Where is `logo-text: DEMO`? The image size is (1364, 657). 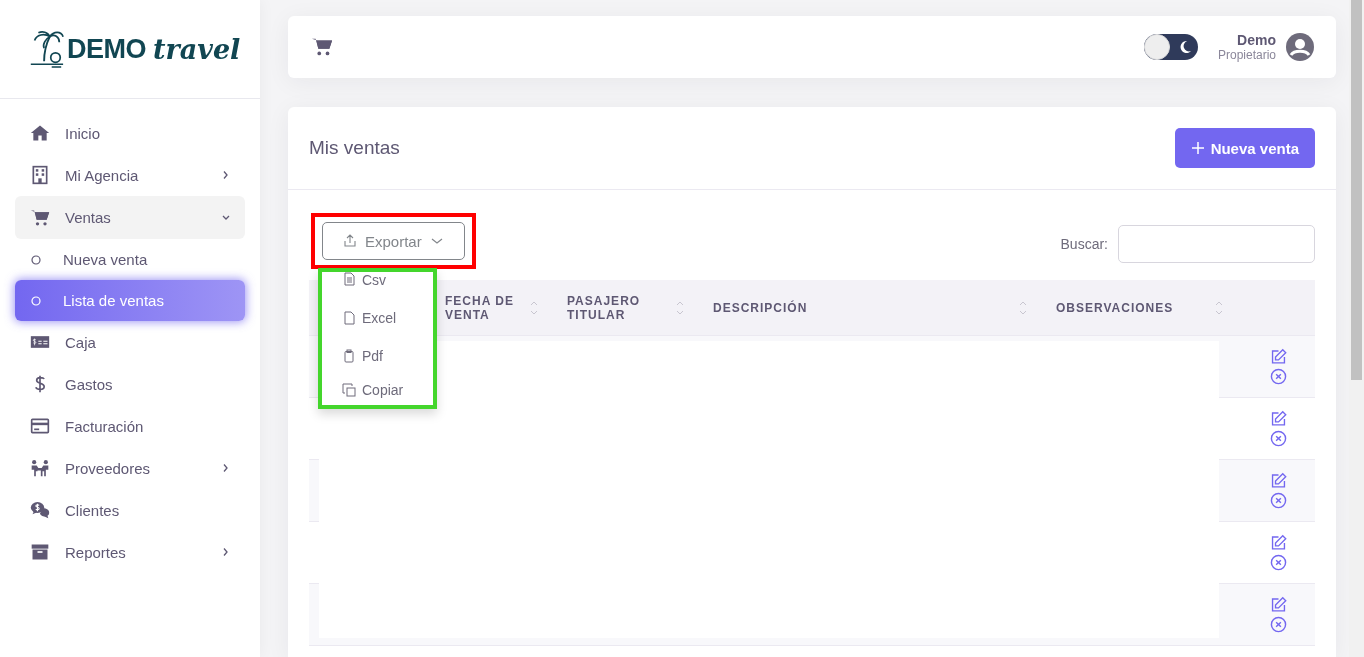
logo-text: DEMO is located at coordinates (106, 49).